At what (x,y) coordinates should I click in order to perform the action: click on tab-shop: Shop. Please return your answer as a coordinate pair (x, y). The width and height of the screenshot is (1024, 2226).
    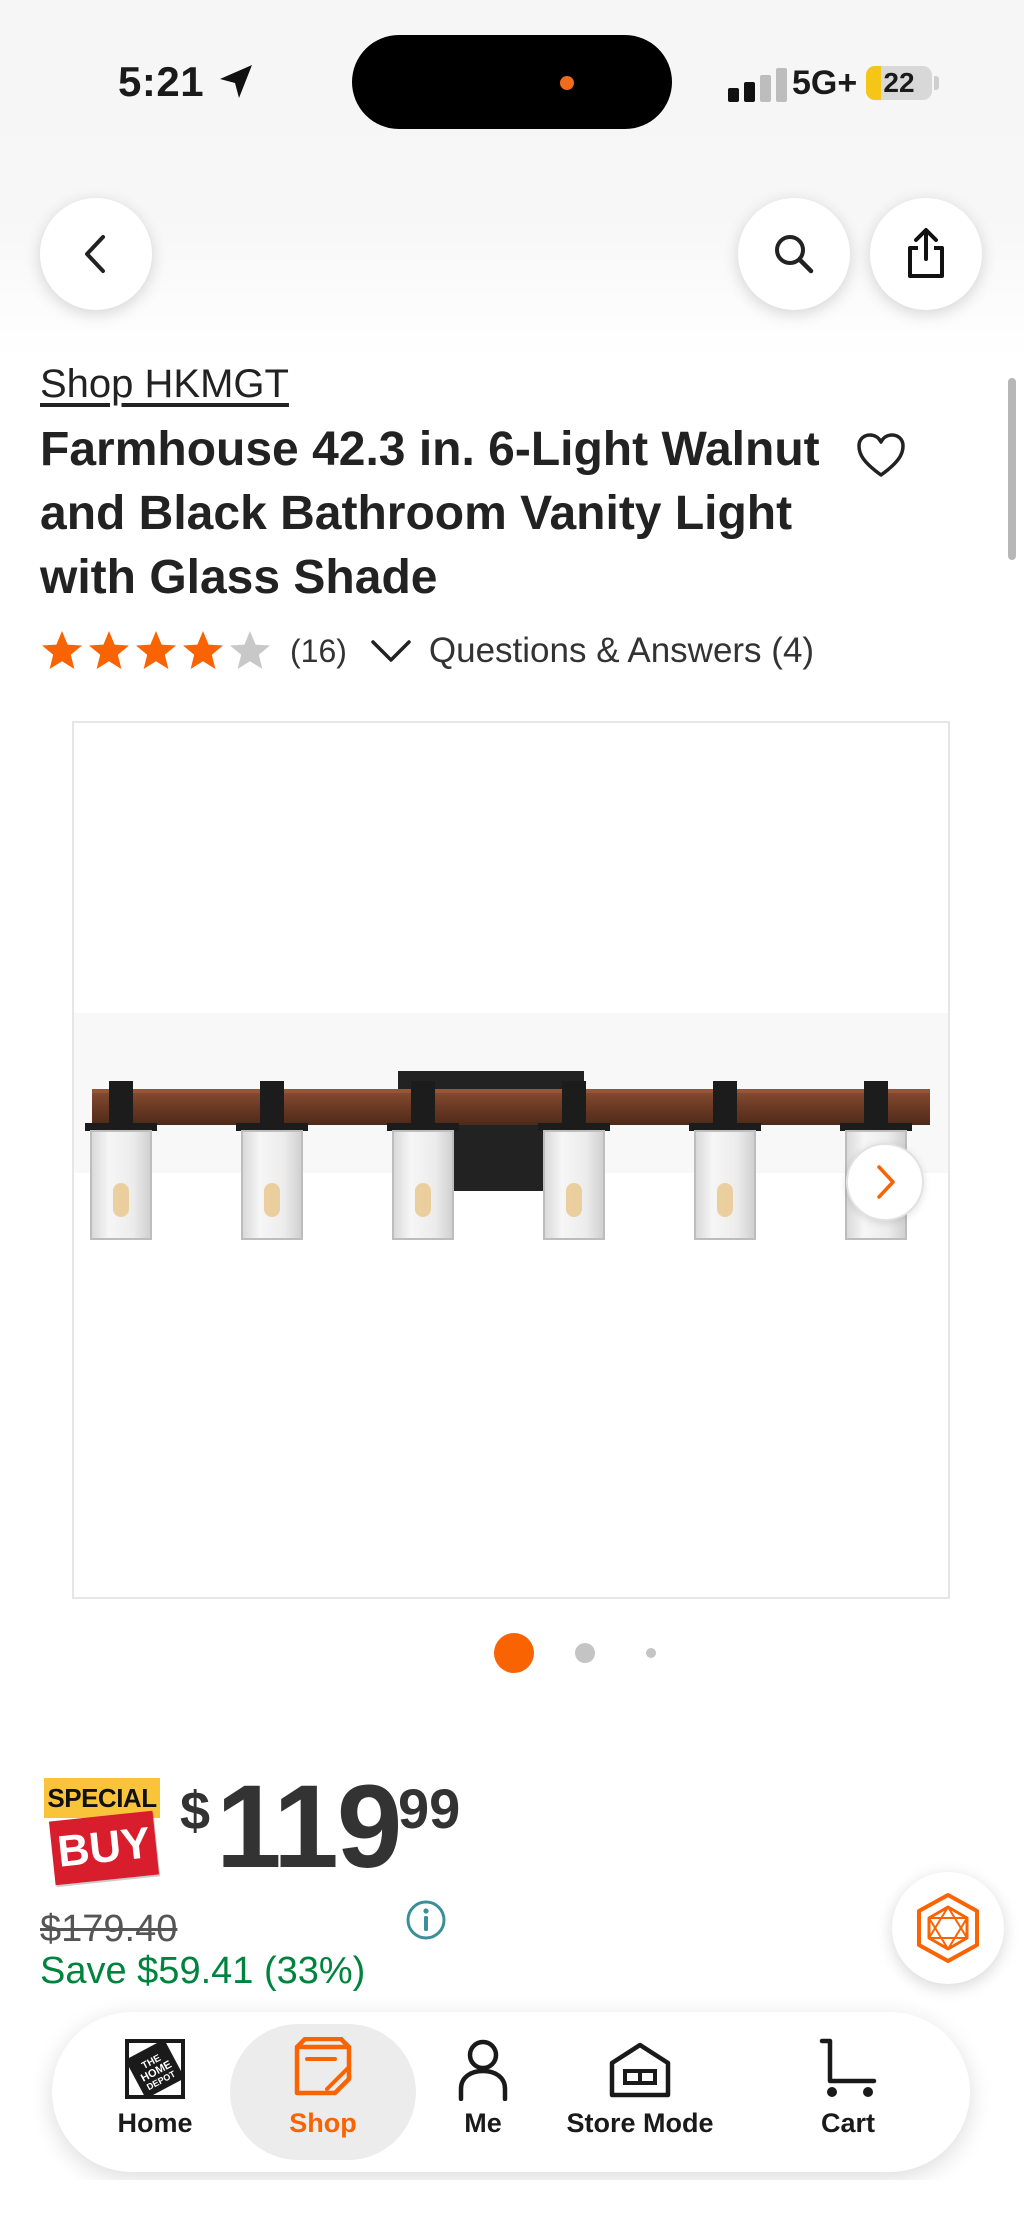
    Looking at the image, I should click on (323, 2092).